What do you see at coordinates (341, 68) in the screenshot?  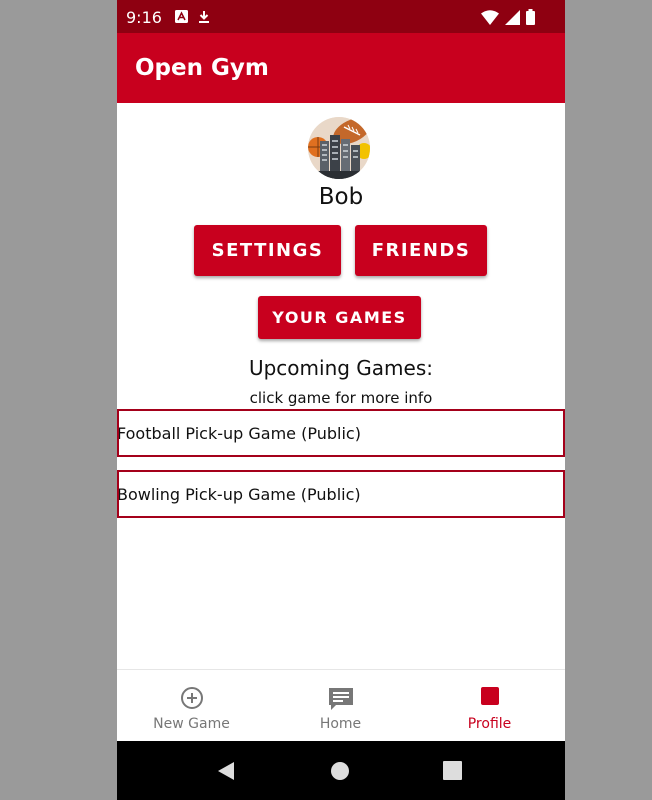 I see `app-bar: Open Gym` at bounding box center [341, 68].